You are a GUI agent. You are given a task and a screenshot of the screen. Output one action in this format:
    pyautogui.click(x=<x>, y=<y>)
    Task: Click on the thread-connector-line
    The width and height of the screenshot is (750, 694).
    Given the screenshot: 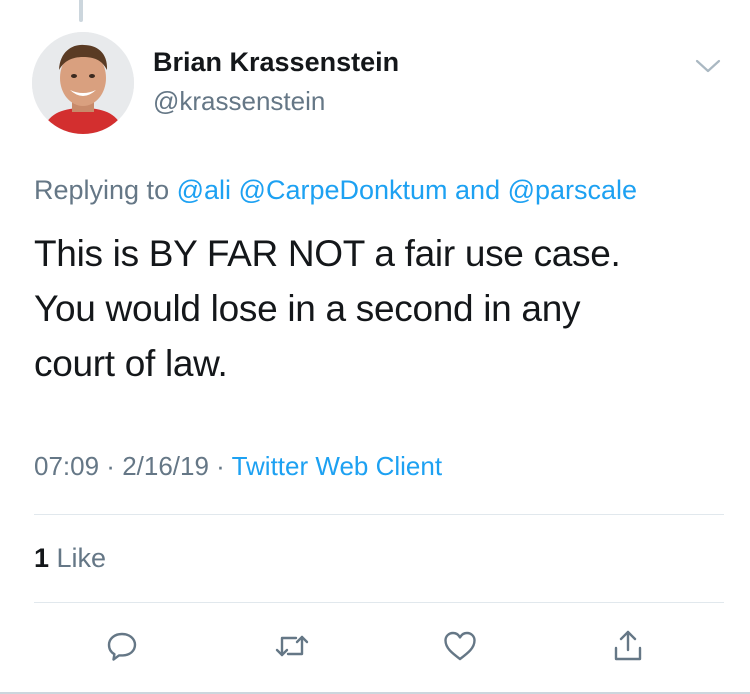 What is the action you would take?
    pyautogui.click(x=81, y=11)
    